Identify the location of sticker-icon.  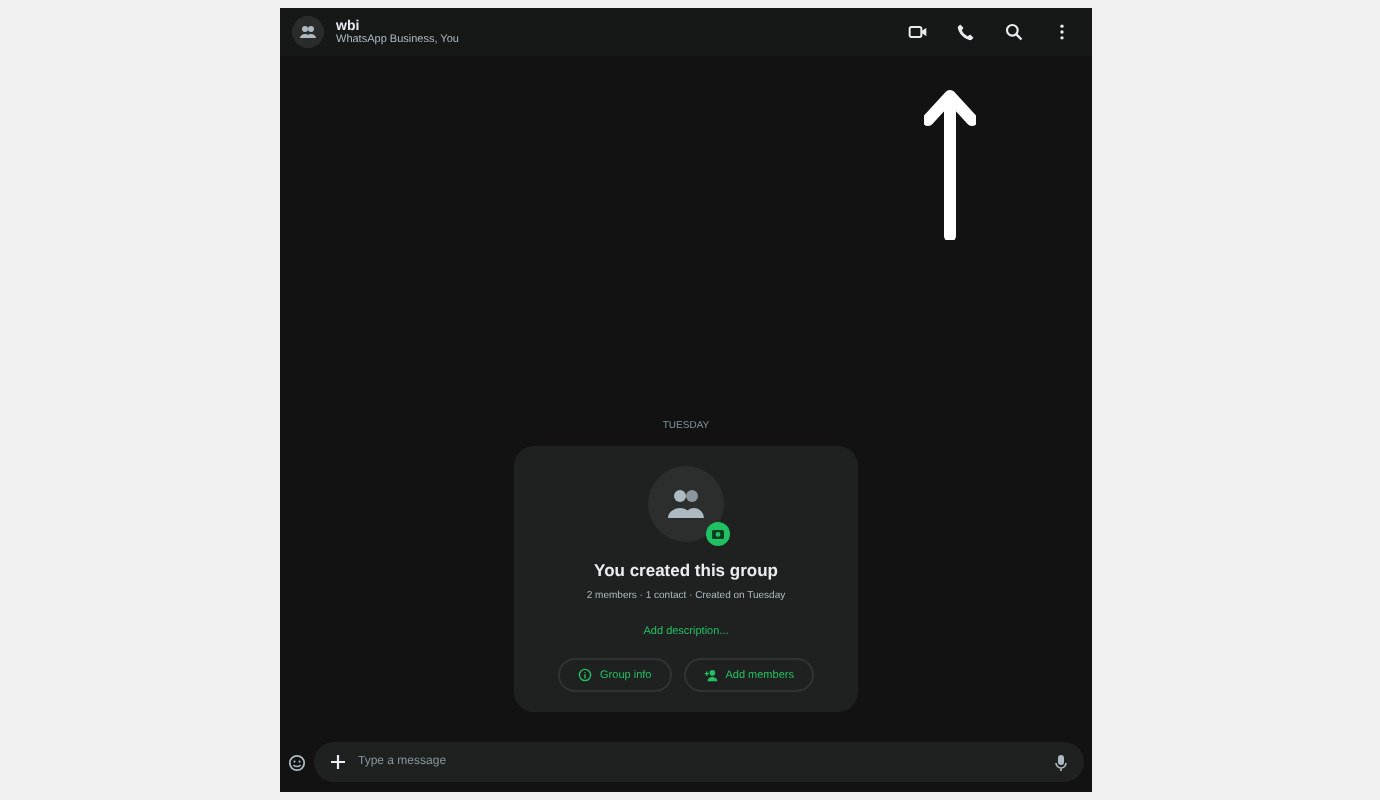
(297, 762).